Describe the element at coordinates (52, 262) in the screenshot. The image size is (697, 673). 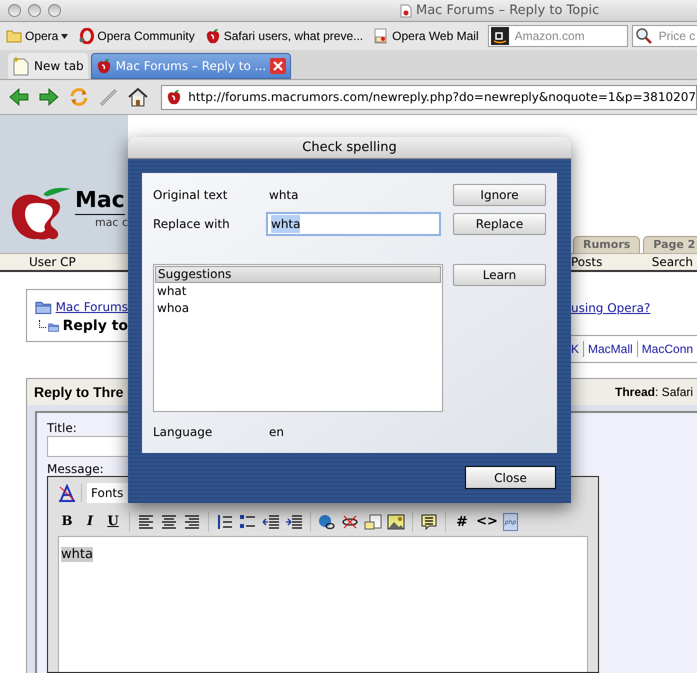
I see `nav-link: User CP` at that location.